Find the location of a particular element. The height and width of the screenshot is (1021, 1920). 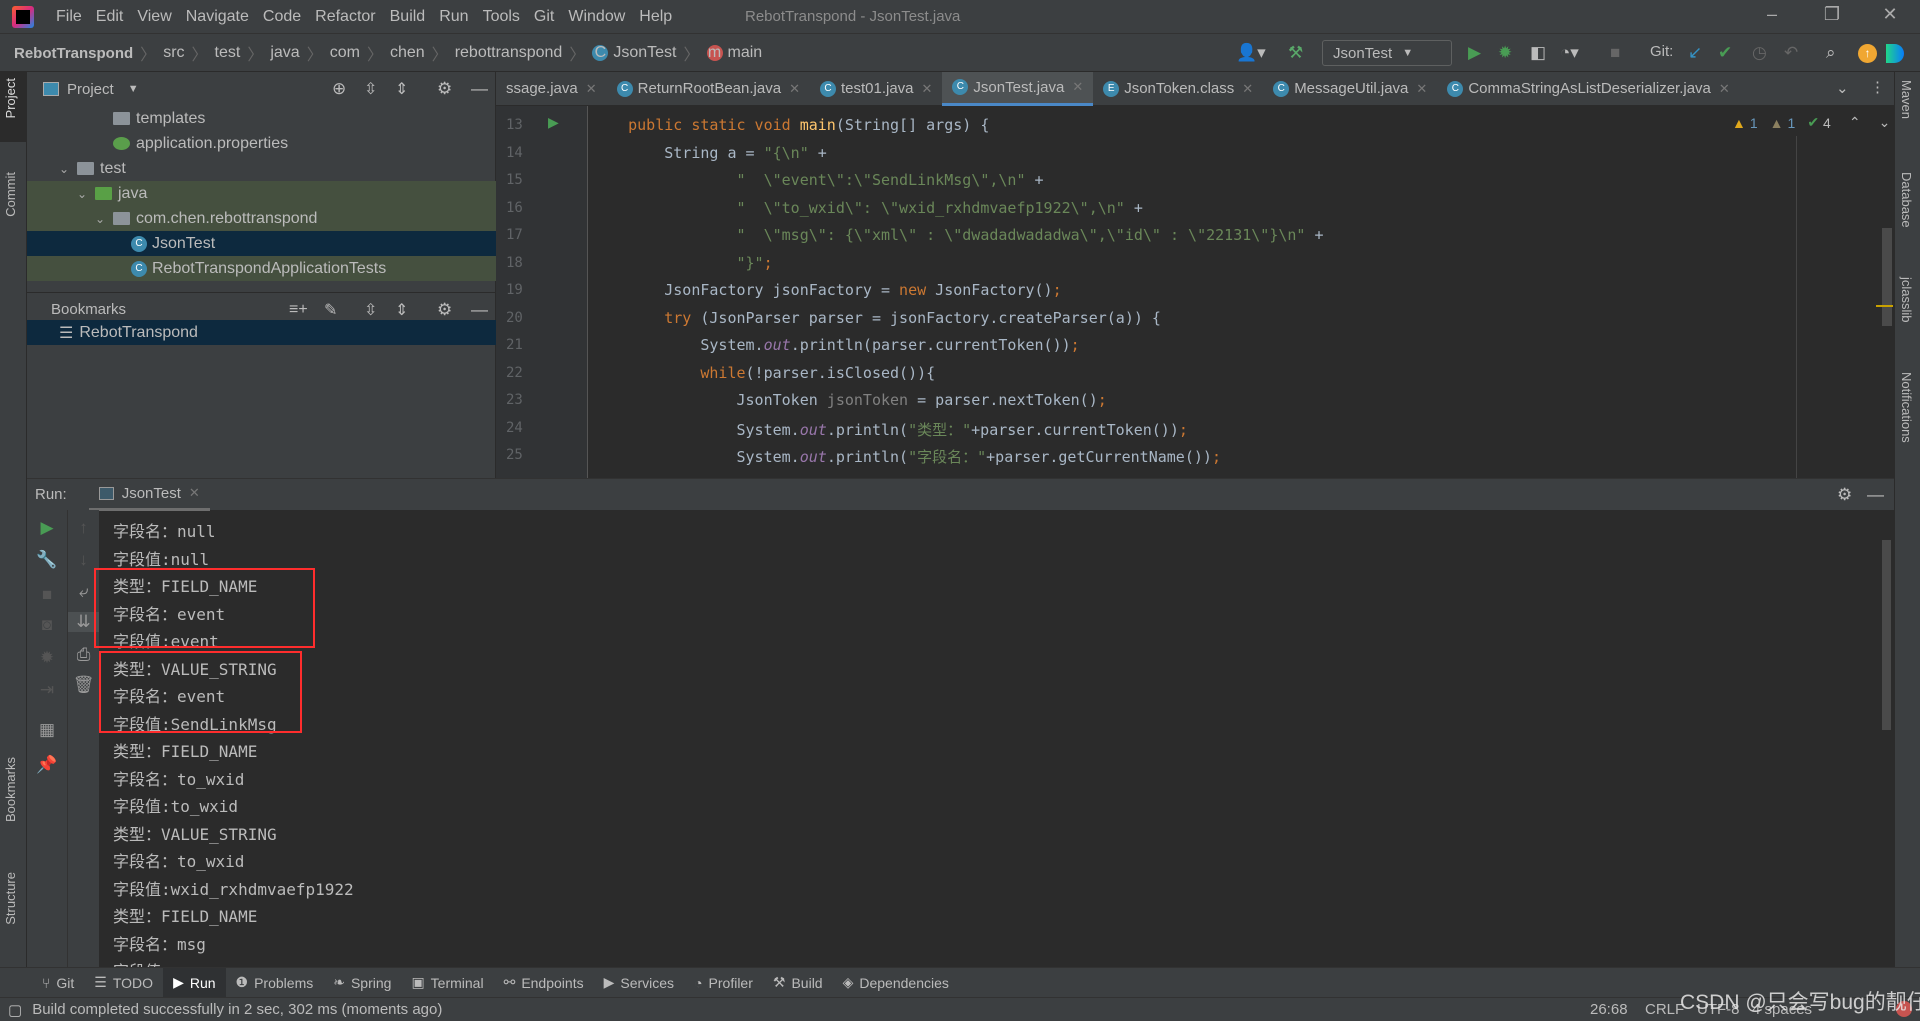

tree-item-props: application.properties is located at coordinates (261, 143).